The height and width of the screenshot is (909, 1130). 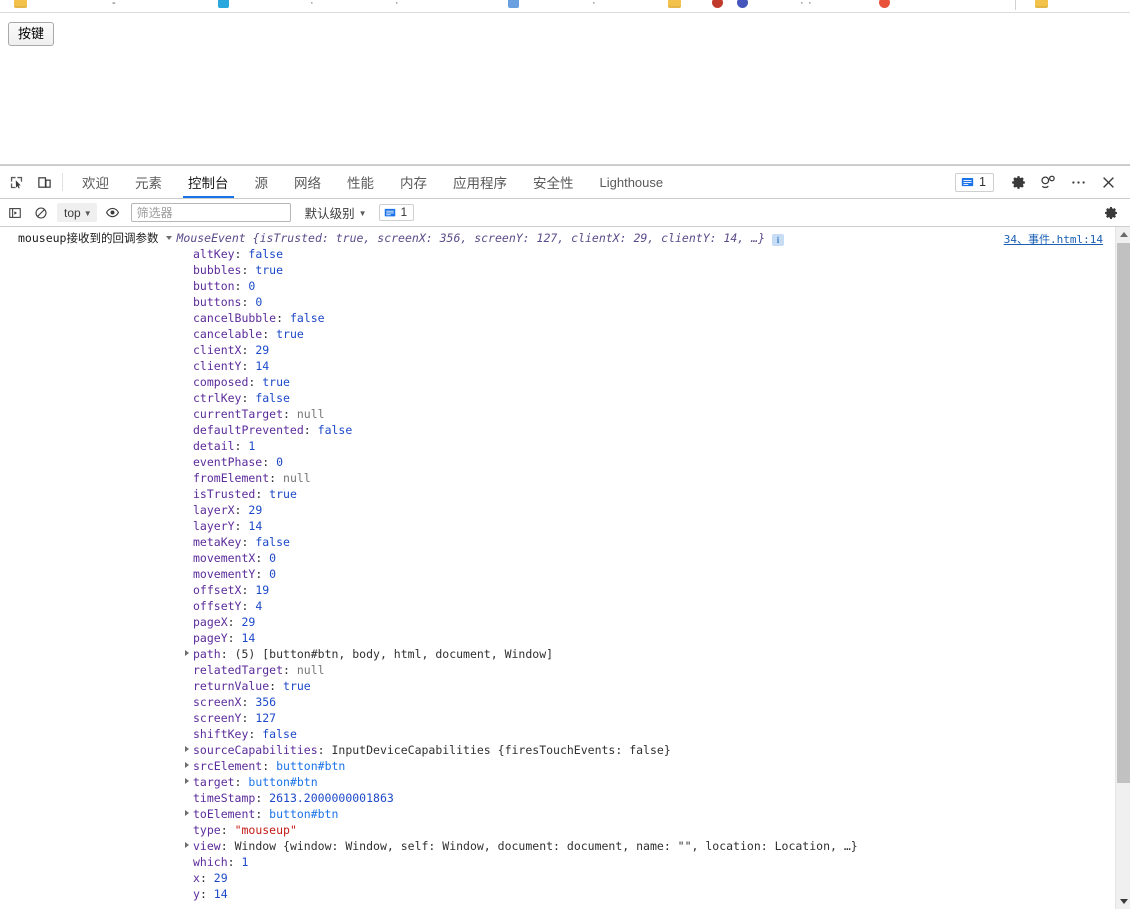 What do you see at coordinates (95, 182) in the screenshot?
I see `tab-welcome: 欢迎` at bounding box center [95, 182].